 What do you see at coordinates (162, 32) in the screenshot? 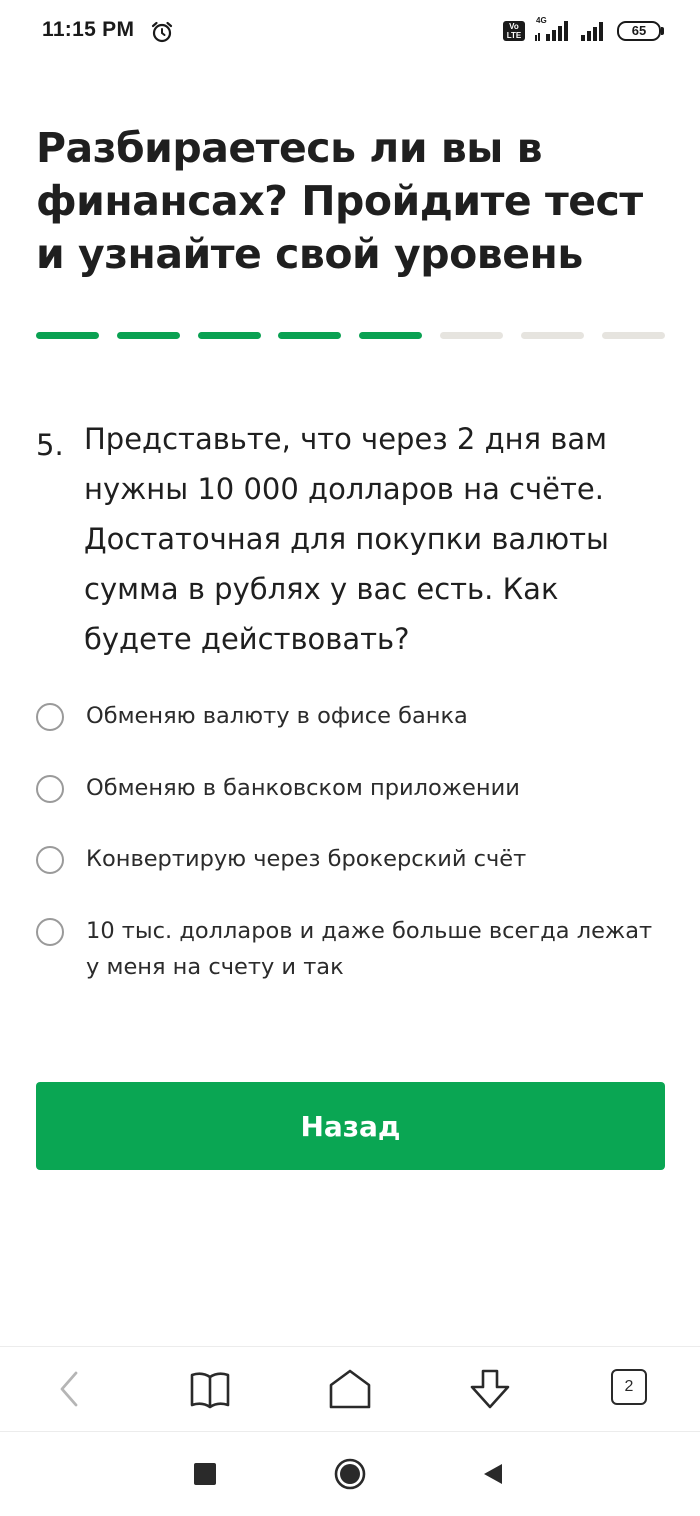
I see `alarm-clock-icon` at bounding box center [162, 32].